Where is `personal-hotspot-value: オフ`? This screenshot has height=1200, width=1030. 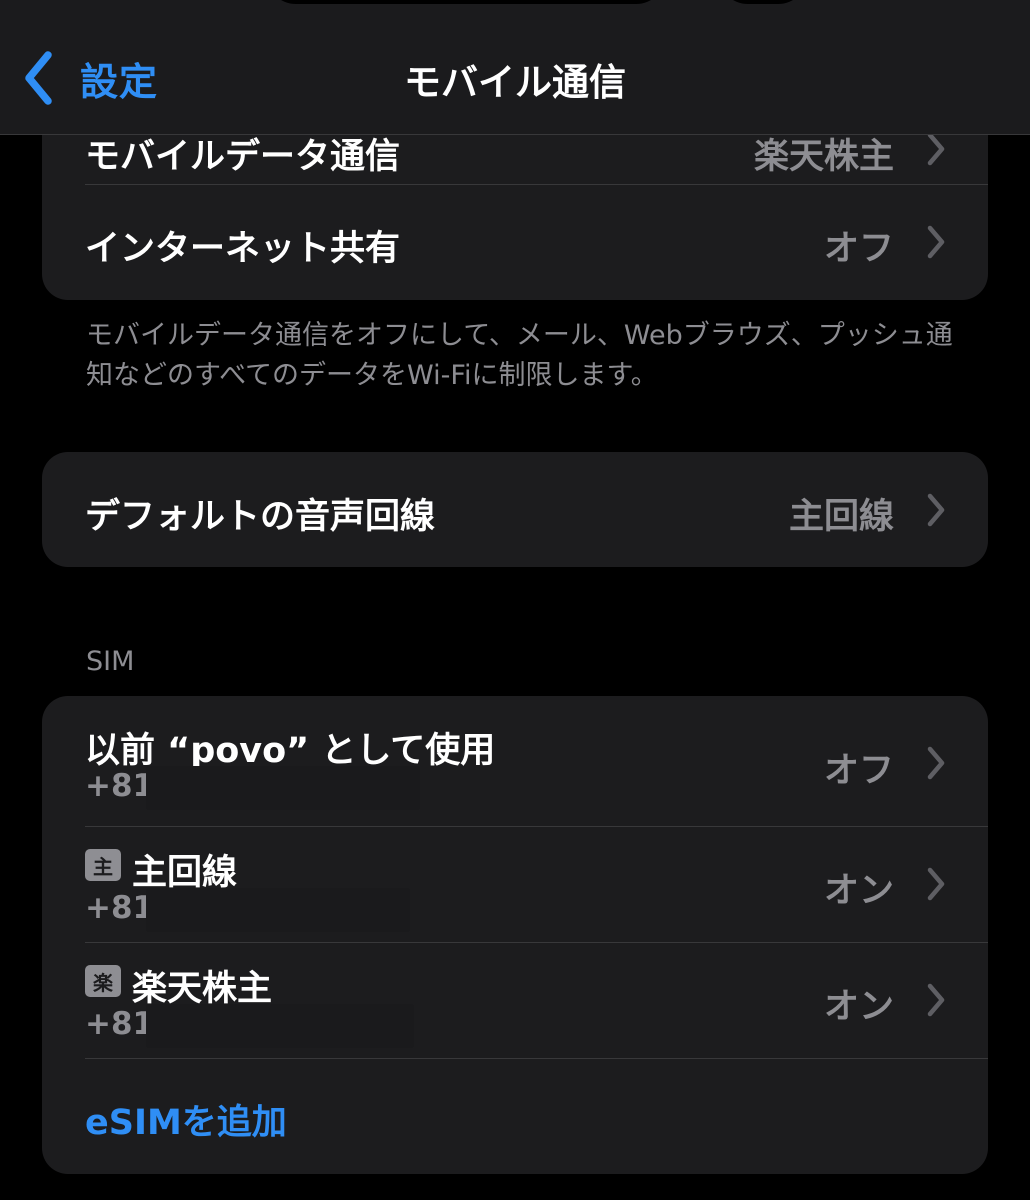 personal-hotspot-value: オフ is located at coordinates (858, 249).